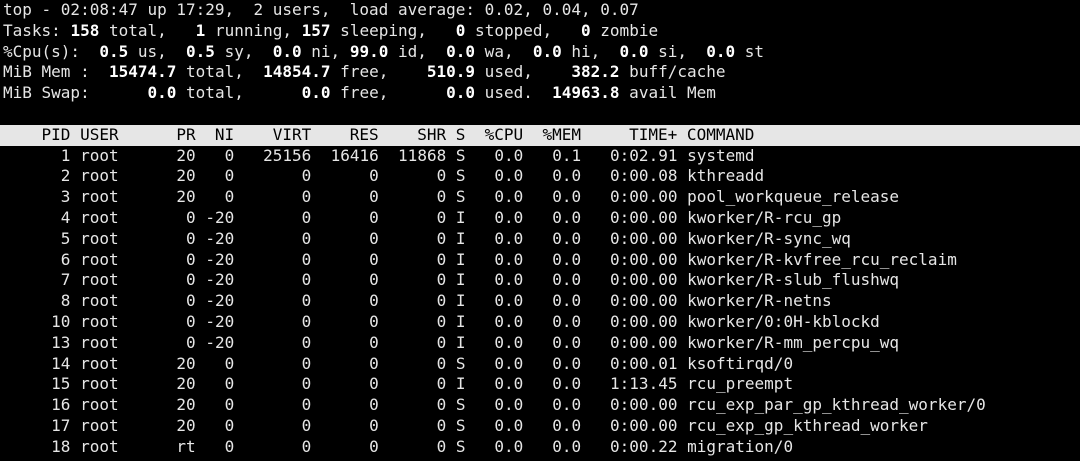 Image resolution: width=1080 pixels, height=461 pixels. Describe the element at coordinates (65, 155) in the screenshot. I see `cell-pid: 1` at that location.